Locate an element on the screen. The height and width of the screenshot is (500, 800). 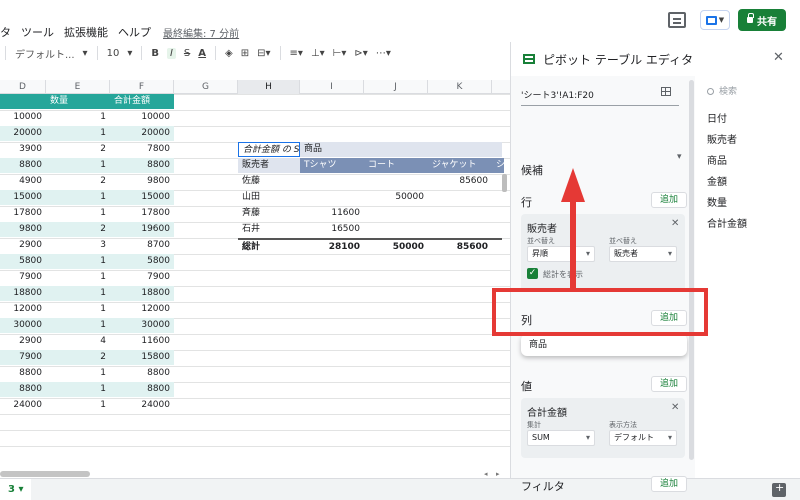
text-wrap-icon: ⊢▾ is located at coordinates (340, 53).